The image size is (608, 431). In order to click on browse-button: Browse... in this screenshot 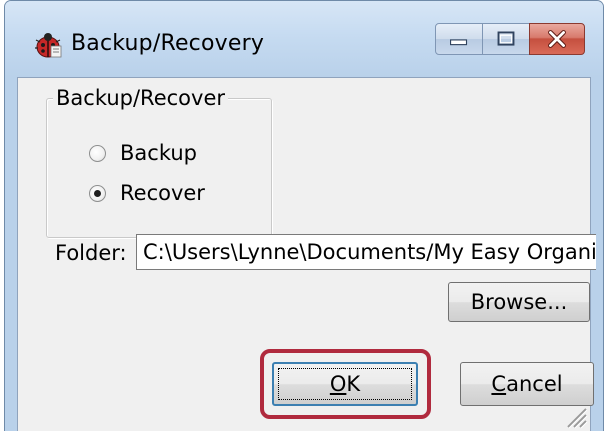, I will do `click(519, 302)`.